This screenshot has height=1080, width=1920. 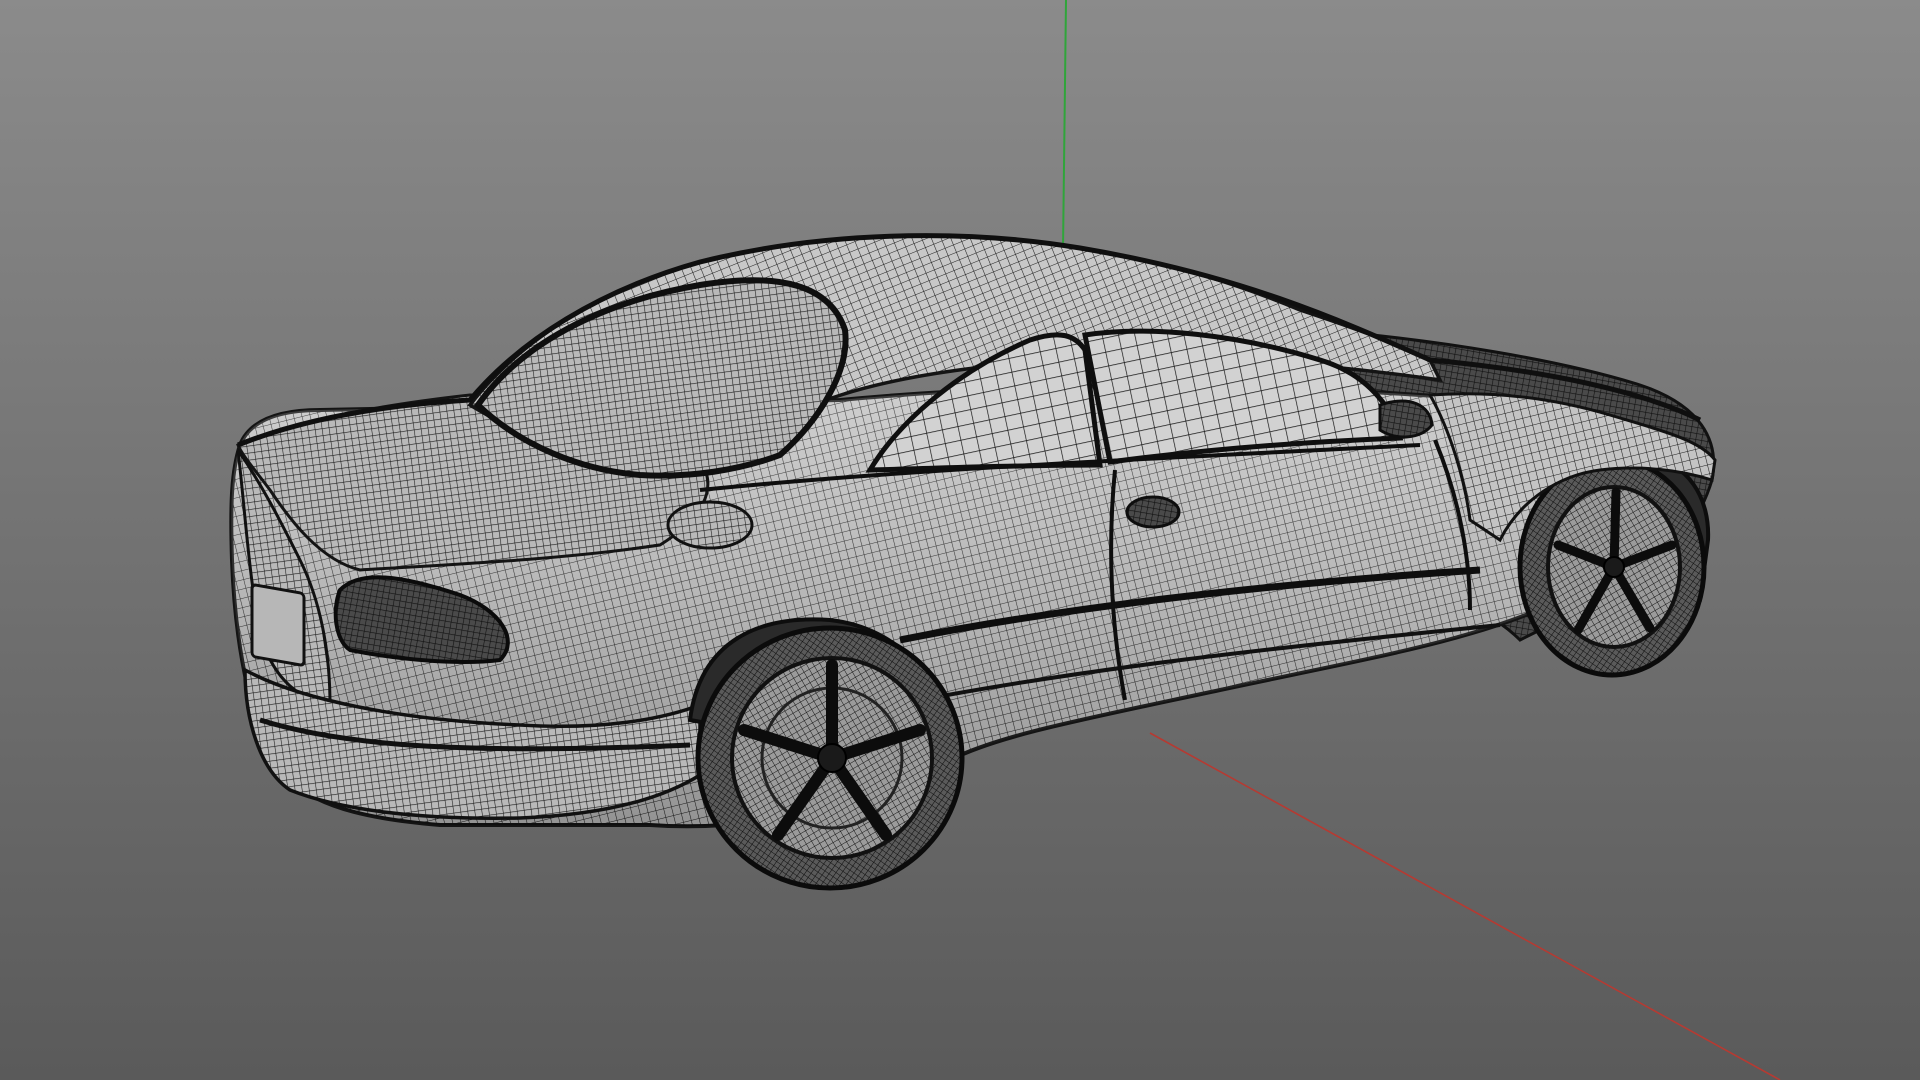 What do you see at coordinates (710, 525) in the screenshot?
I see `car-fuel-cap` at bounding box center [710, 525].